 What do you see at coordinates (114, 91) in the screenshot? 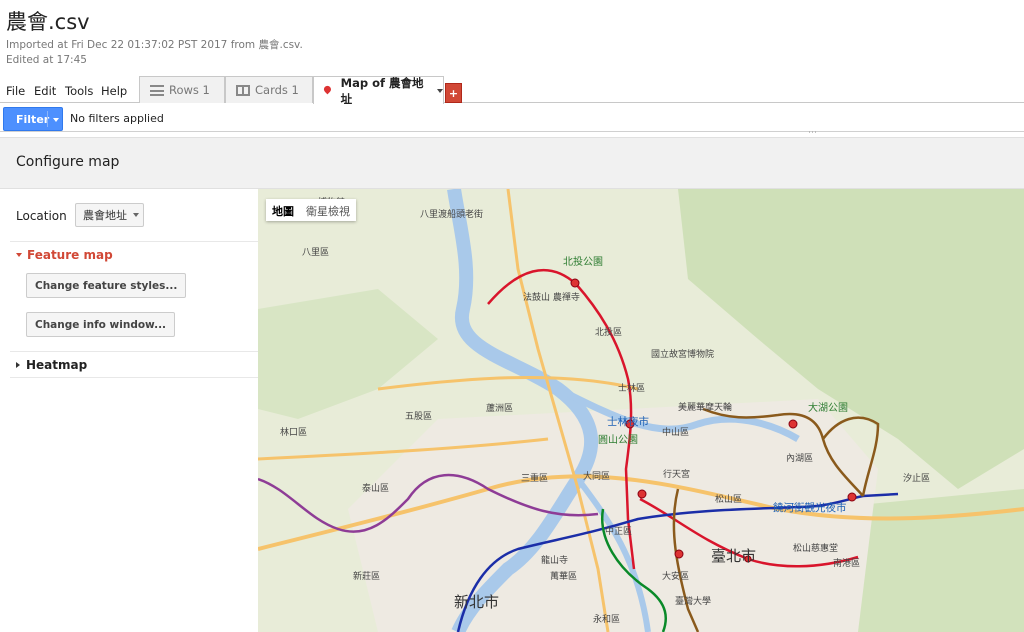
I see `menu-help: Help` at bounding box center [114, 91].